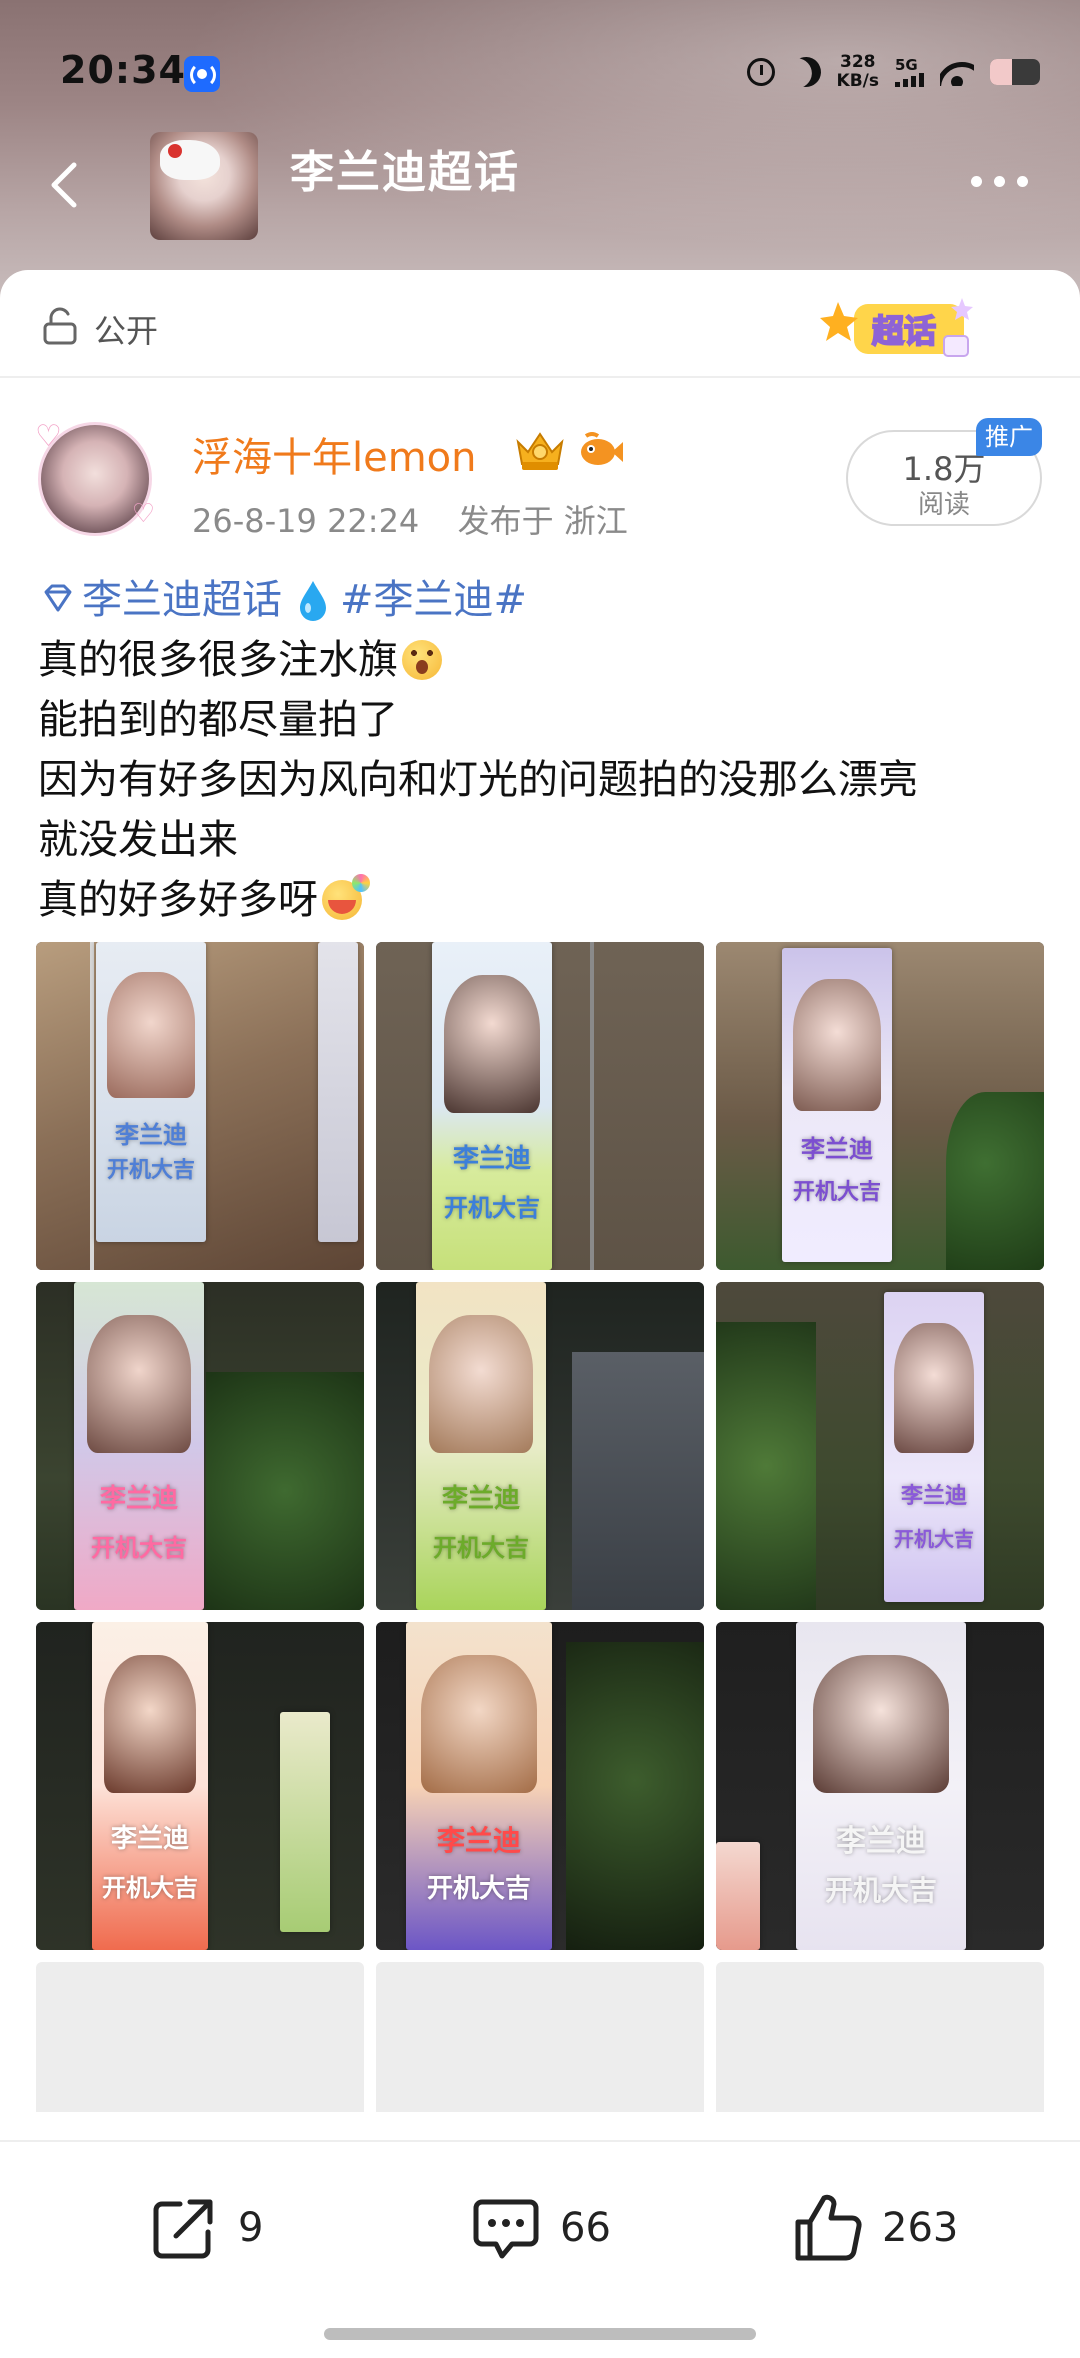 The height and width of the screenshot is (2358, 1080). Describe the element at coordinates (182, 600) in the screenshot. I see `supertopic-link: 李兰迪超话` at that location.